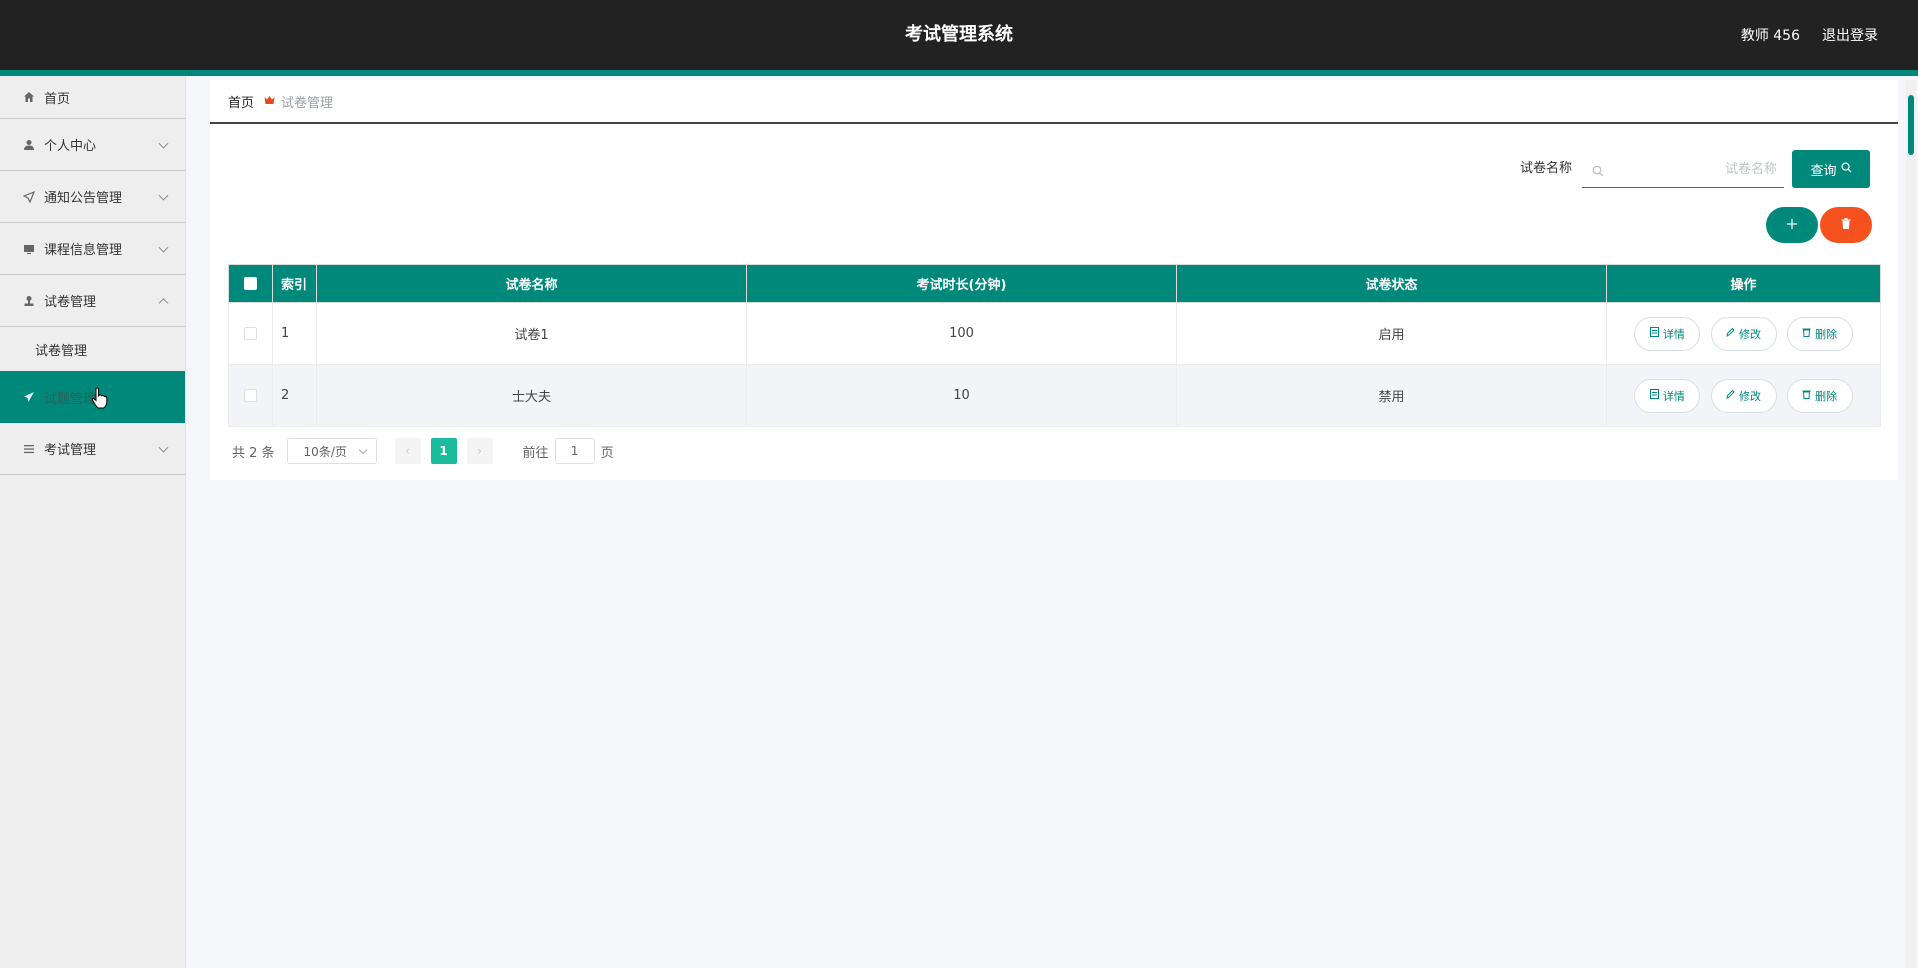 This screenshot has height=968, width=1918. What do you see at coordinates (269, 101) in the screenshot?
I see `crown-icon` at bounding box center [269, 101].